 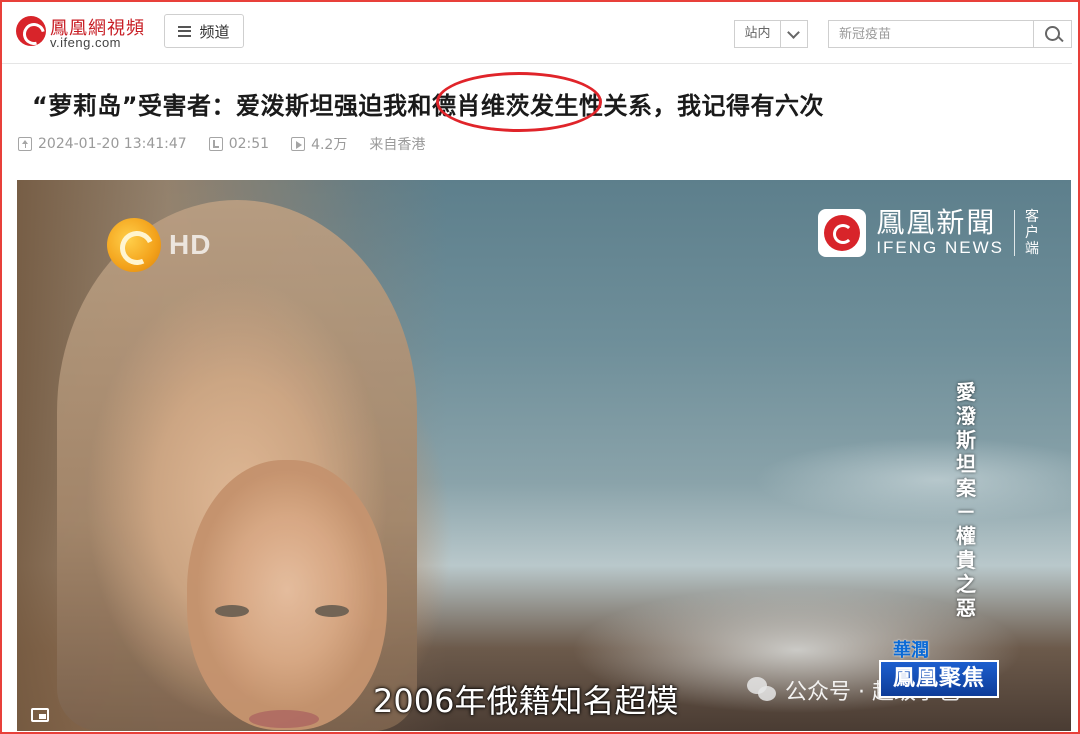 I want to click on upload-icon, so click(x=25, y=144).